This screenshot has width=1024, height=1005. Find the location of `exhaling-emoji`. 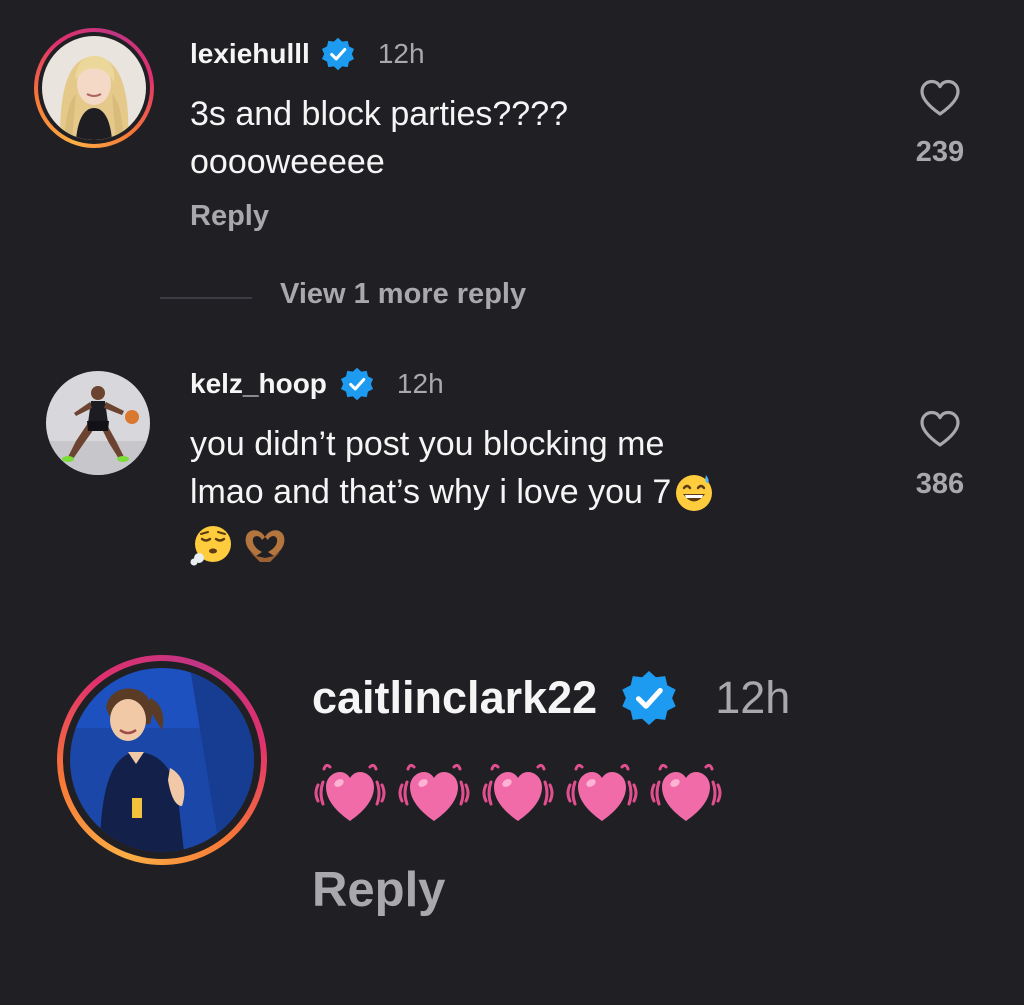

exhaling-emoji is located at coordinates (213, 542).